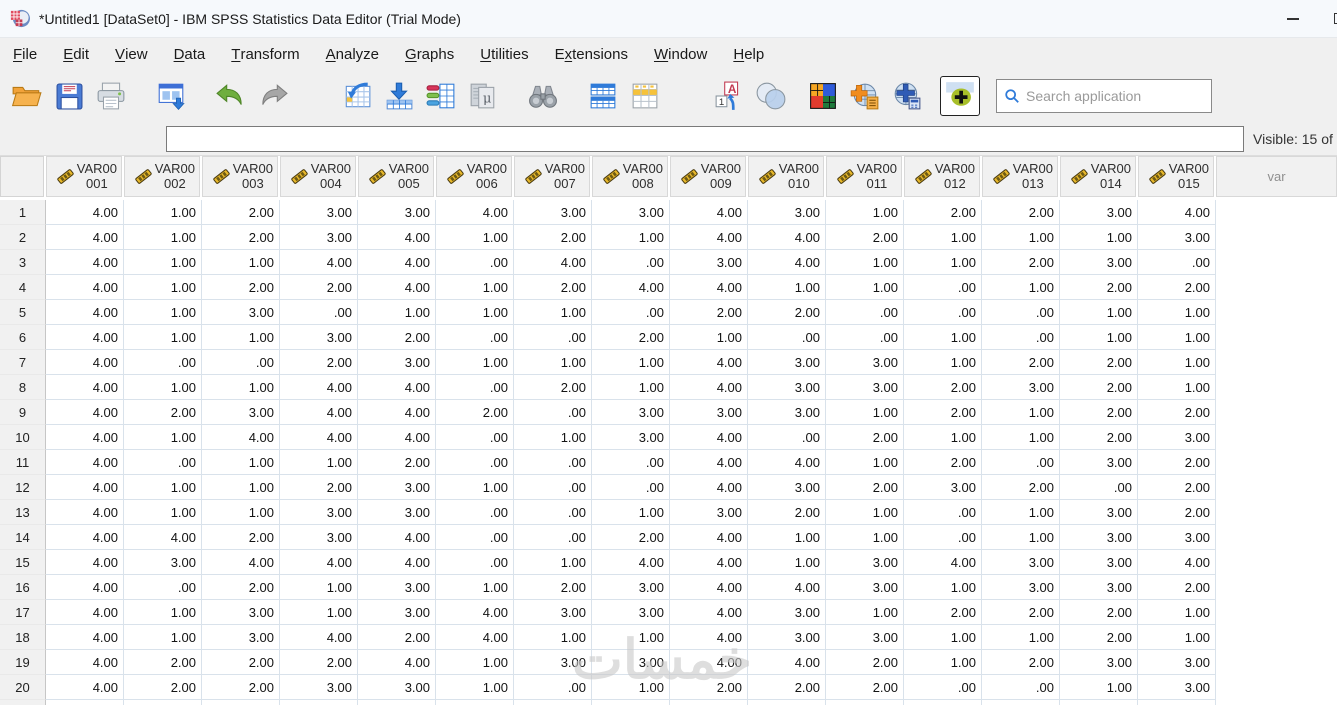 The image size is (1337, 705). I want to click on maximize-button, so click(1332, 19).